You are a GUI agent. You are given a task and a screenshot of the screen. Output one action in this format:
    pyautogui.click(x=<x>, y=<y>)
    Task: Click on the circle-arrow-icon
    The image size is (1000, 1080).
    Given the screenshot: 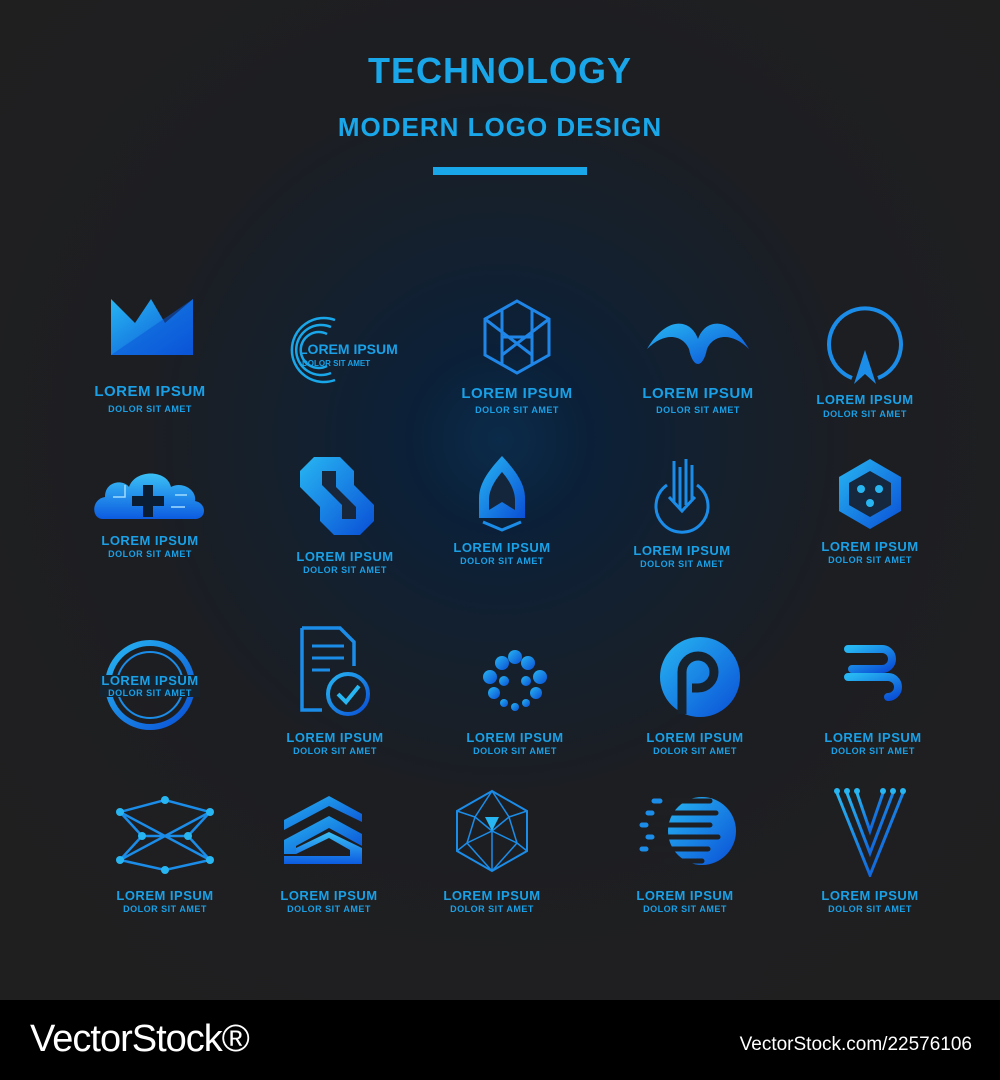 What is the action you would take?
    pyautogui.click(x=865, y=345)
    